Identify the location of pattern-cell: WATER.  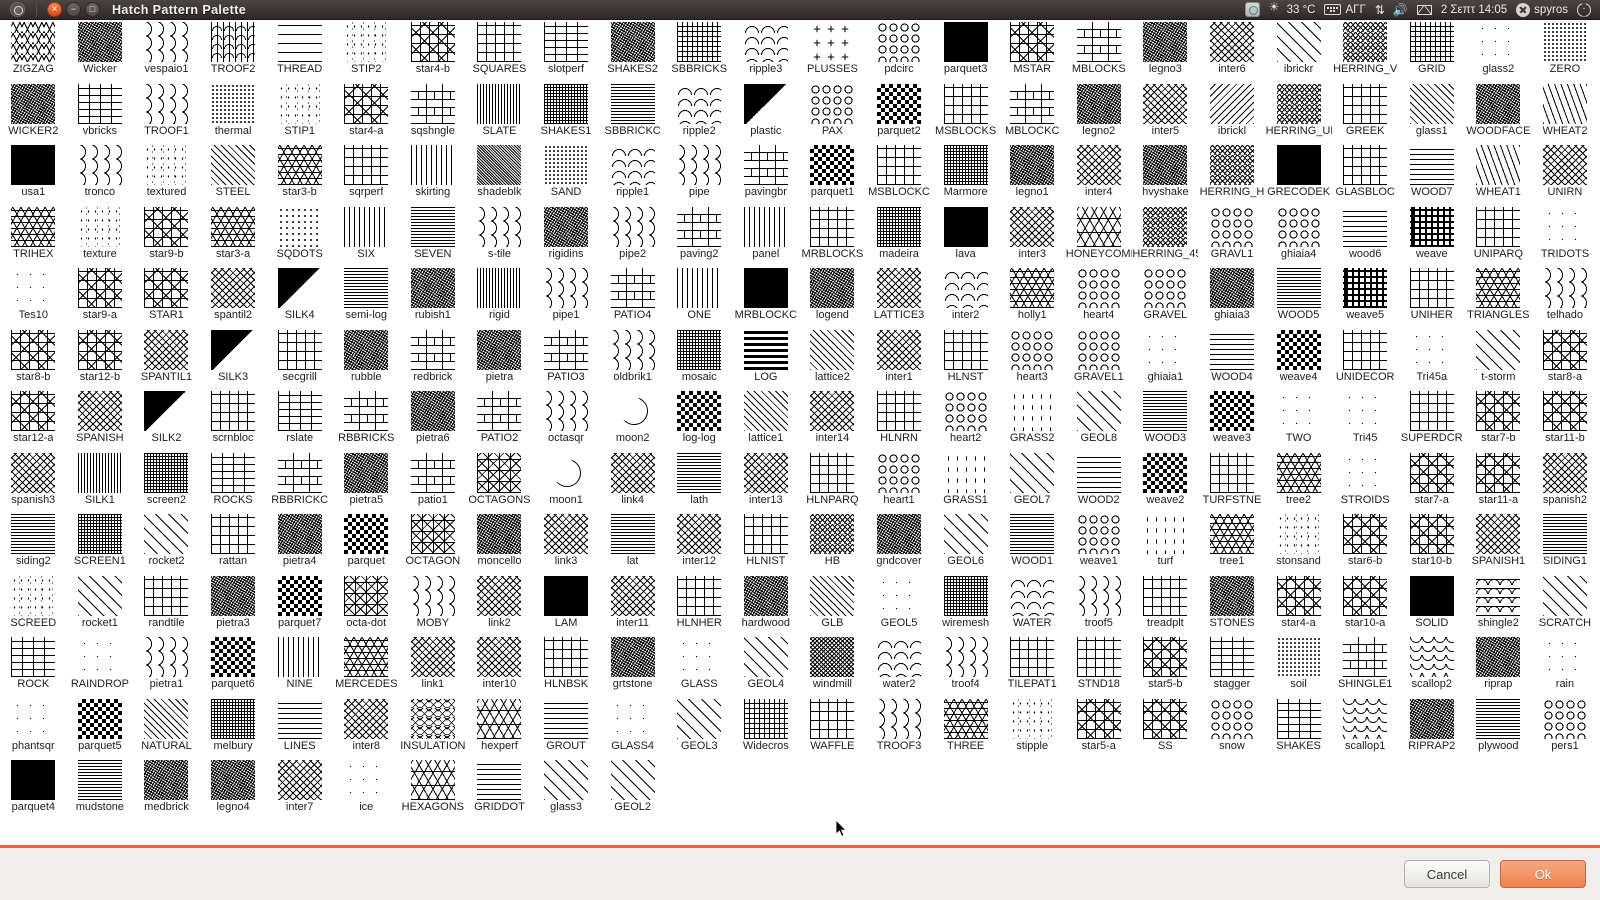
(1032, 605).